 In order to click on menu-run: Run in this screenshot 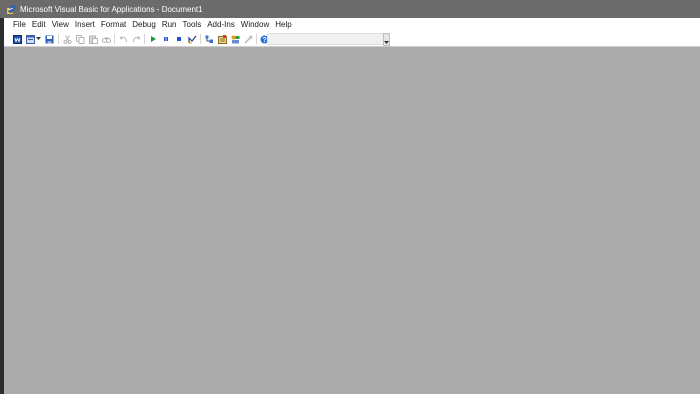, I will do `click(169, 25)`.